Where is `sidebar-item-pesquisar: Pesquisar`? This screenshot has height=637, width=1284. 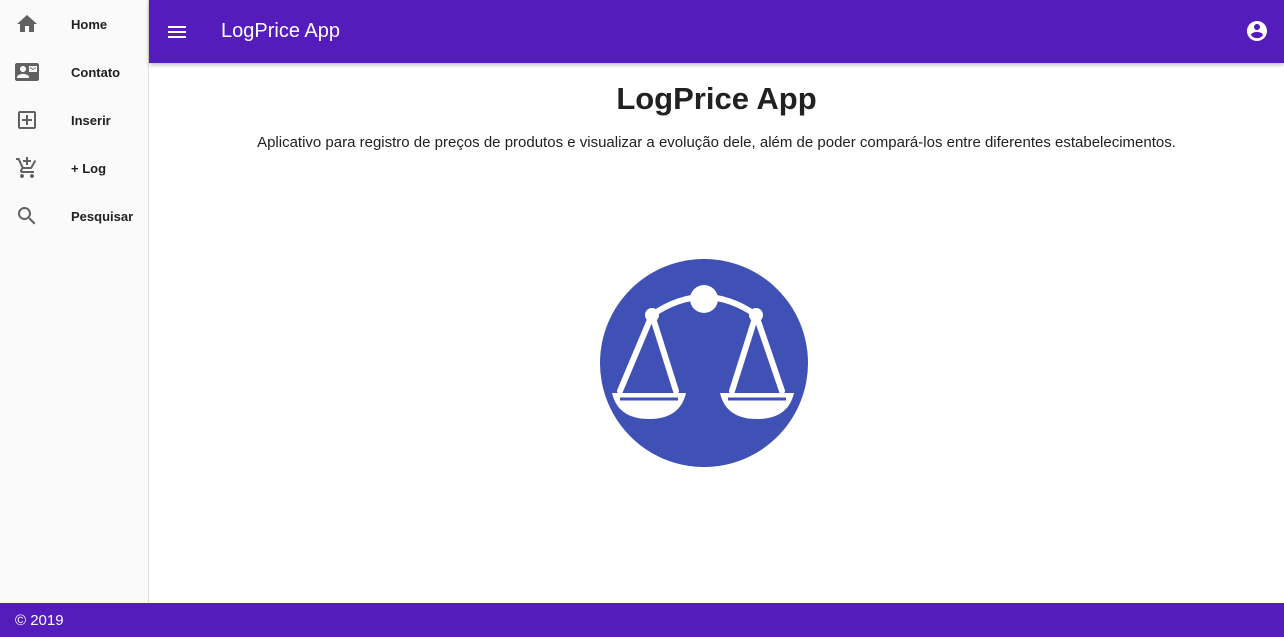
sidebar-item-pesquisar: Pesquisar is located at coordinates (74, 216).